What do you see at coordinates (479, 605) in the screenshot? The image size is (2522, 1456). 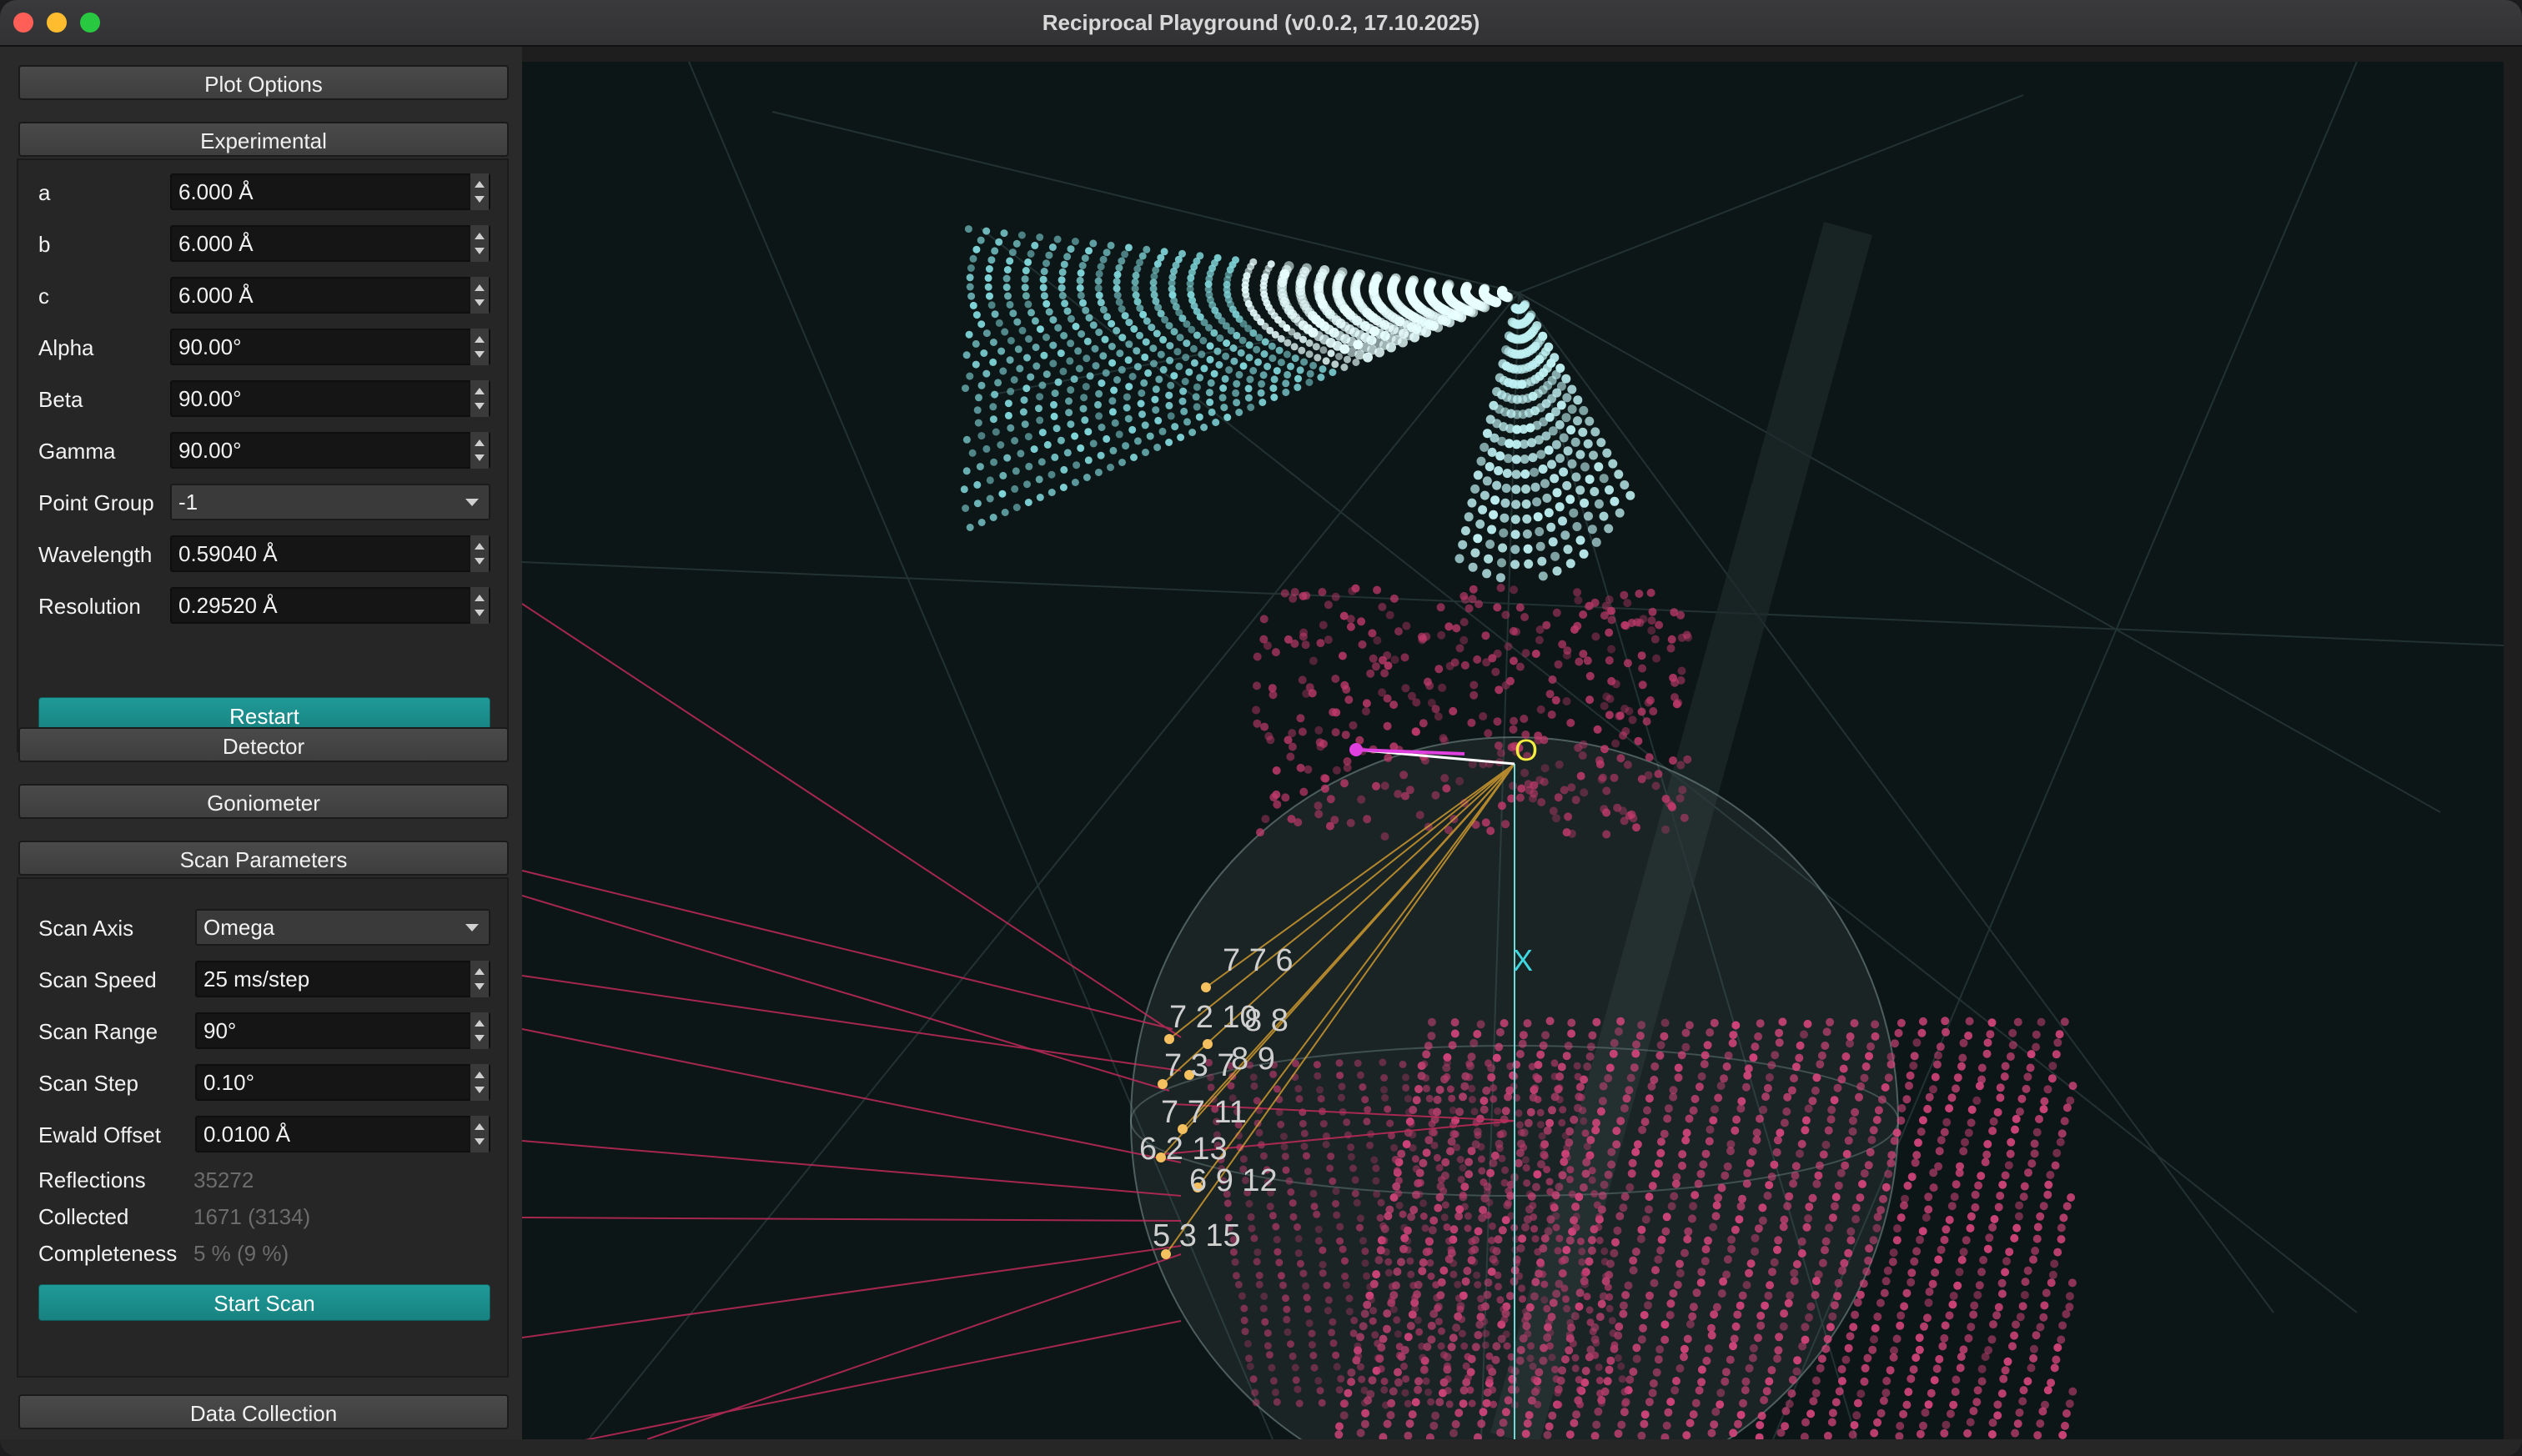 I see `resolution-stepper` at bounding box center [479, 605].